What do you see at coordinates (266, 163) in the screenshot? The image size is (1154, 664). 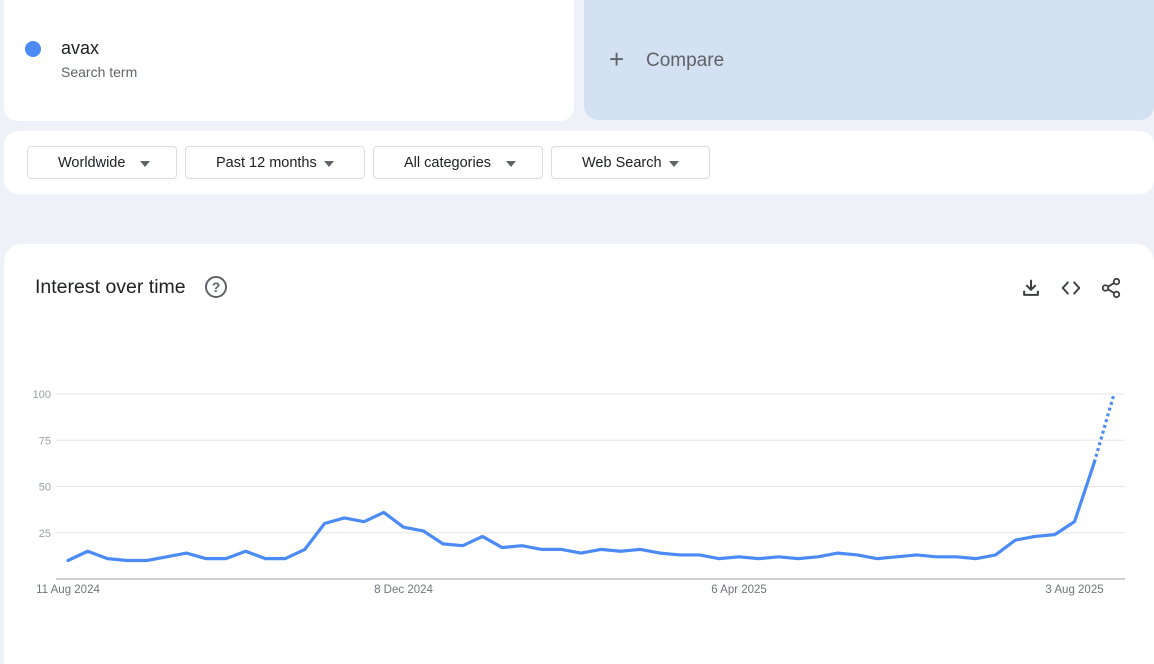 I see `period-dropdown-label: Past 12 months` at bounding box center [266, 163].